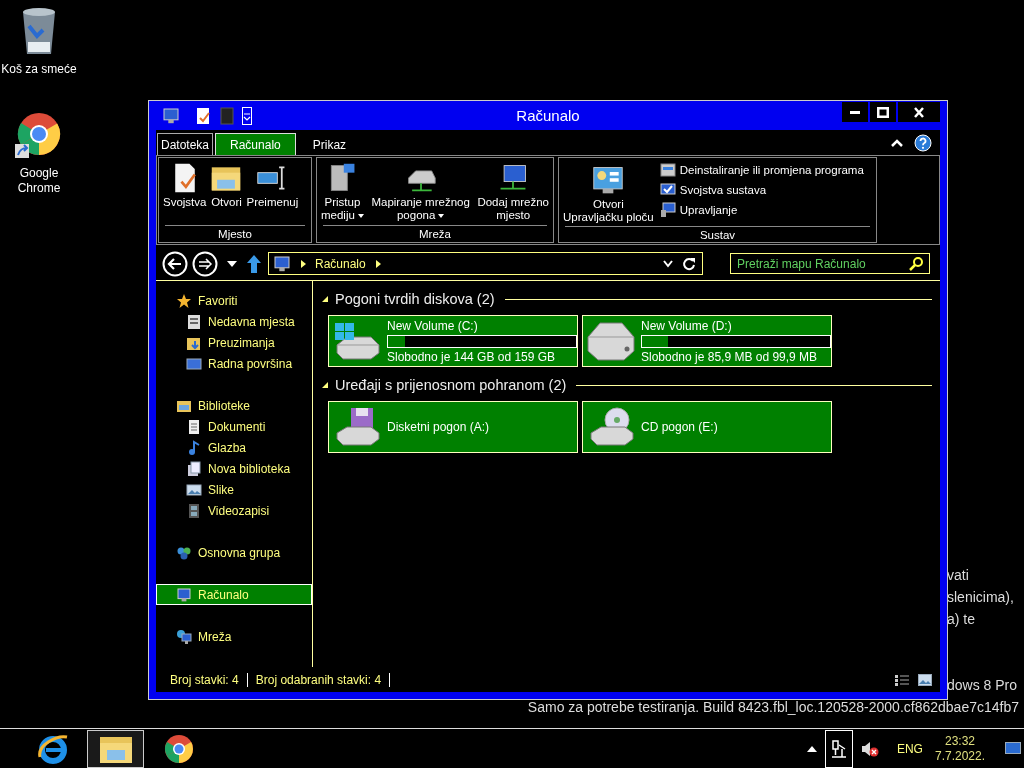 This screenshot has width=1024, height=768. I want to click on star-icon, so click(184, 300).